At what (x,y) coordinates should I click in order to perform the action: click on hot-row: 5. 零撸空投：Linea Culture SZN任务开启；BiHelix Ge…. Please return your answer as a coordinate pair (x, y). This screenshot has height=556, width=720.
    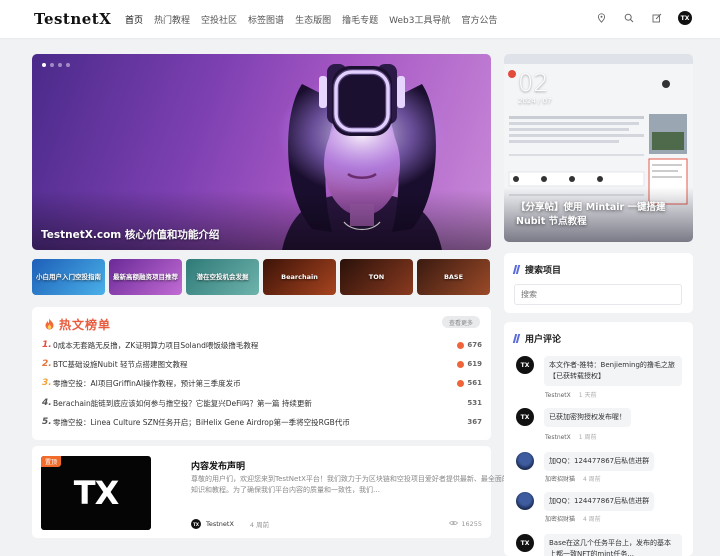
    Looking at the image, I should click on (262, 422).